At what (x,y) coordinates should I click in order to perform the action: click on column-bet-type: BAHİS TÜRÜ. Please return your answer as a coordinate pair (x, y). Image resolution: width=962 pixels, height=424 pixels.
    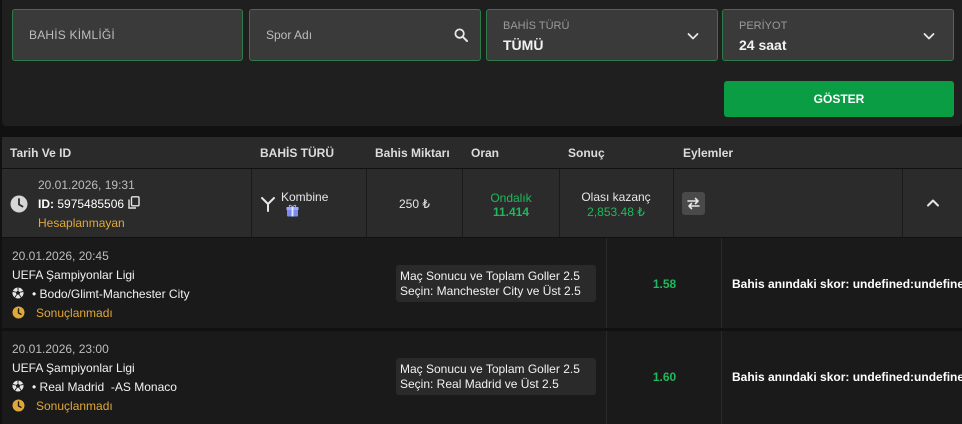
    Looking at the image, I should click on (297, 153).